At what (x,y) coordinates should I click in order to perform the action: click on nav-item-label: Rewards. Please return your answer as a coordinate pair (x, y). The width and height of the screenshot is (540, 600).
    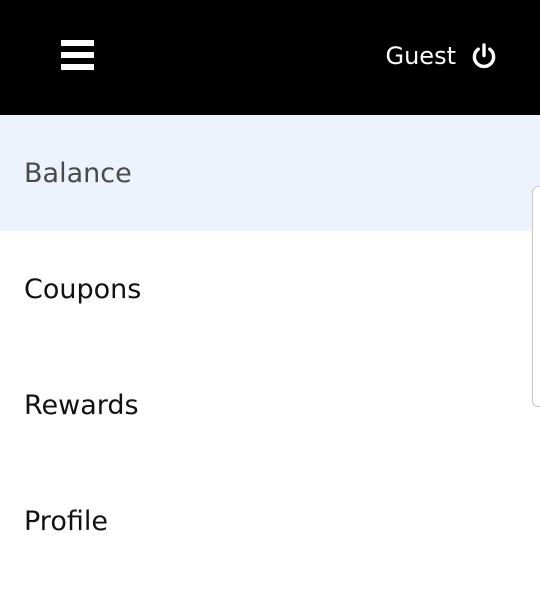
    Looking at the image, I should click on (81, 405).